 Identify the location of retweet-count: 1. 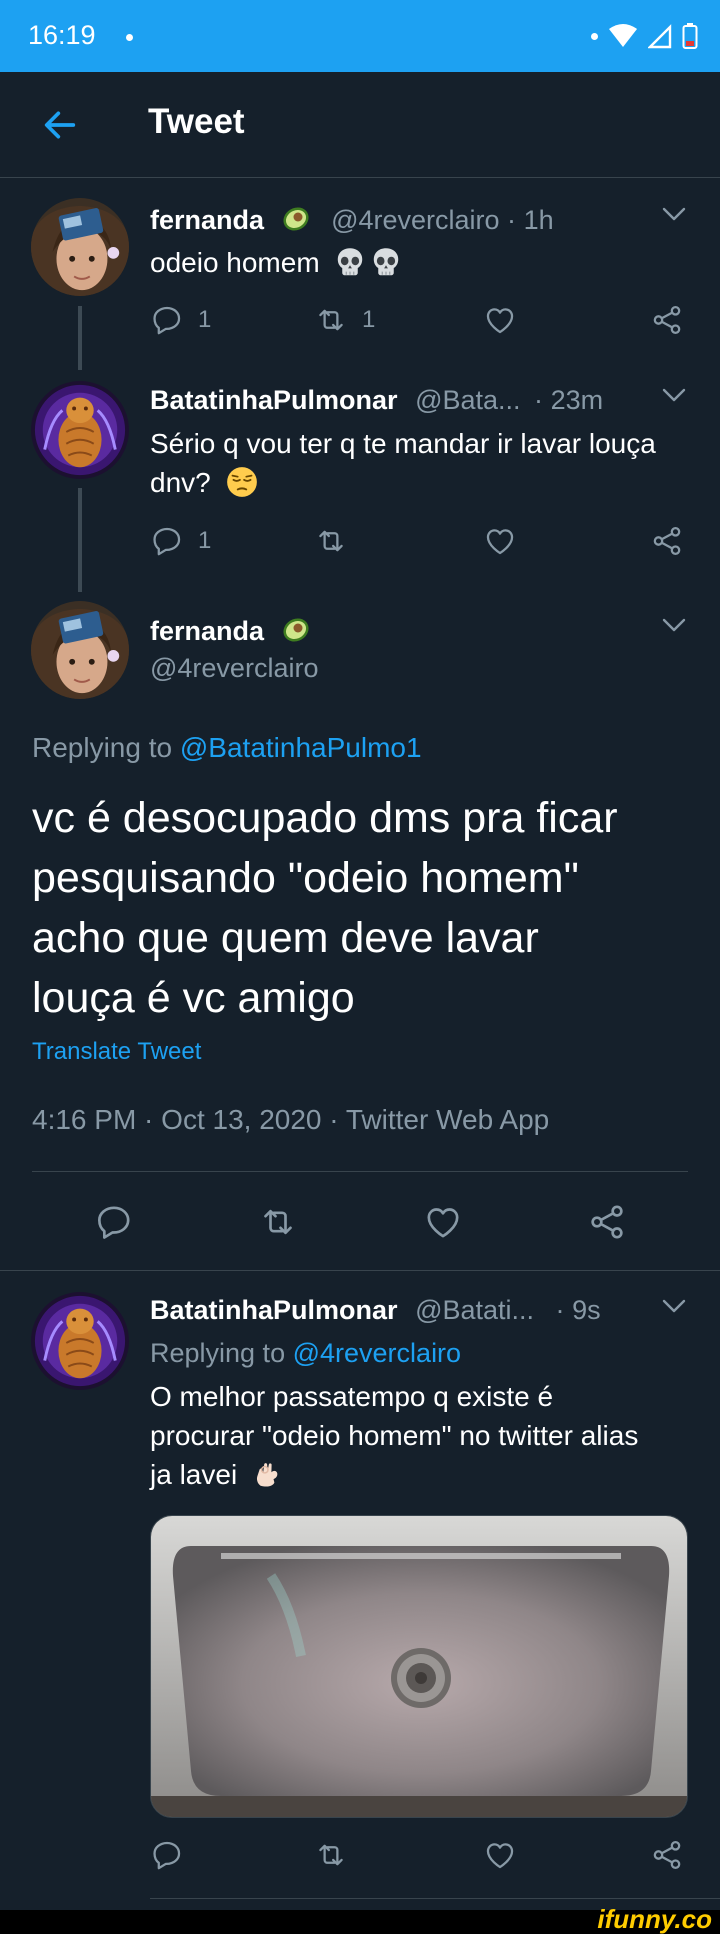
(369, 319).